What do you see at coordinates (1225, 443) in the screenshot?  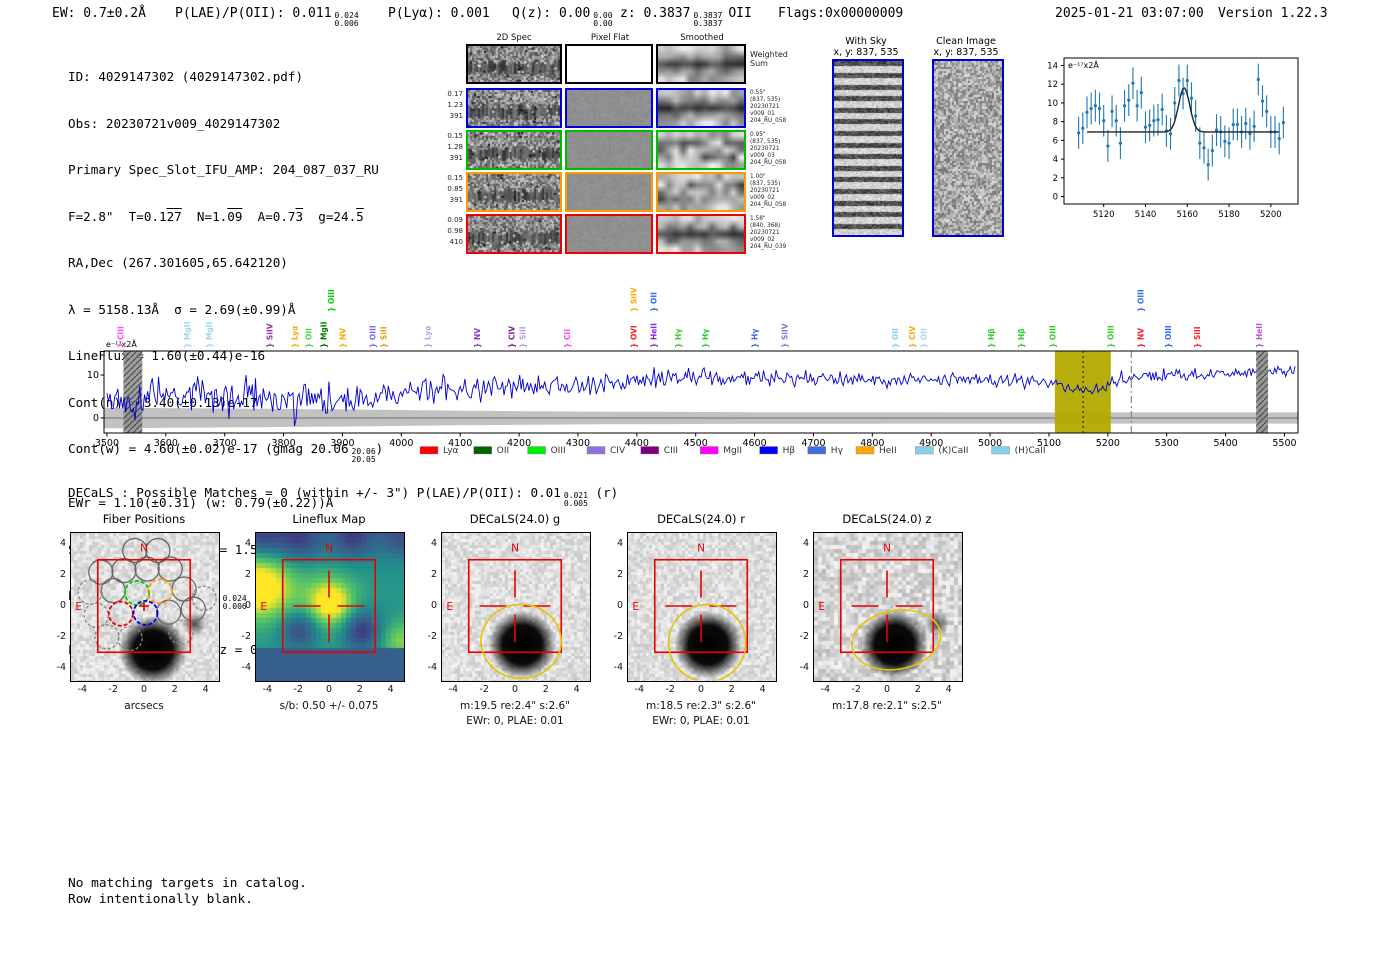 I see `svg-text: 5400` at bounding box center [1225, 443].